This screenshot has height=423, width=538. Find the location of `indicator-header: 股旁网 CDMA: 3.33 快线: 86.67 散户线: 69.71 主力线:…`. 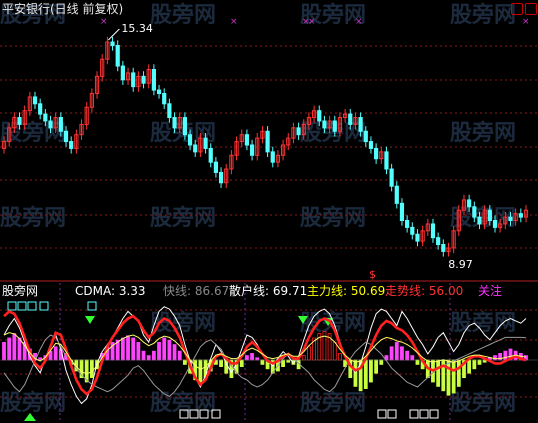

indicator-header: 股旁网 CDMA: 3.33 快线: 86.67 散户线: 69.71 主力线:… is located at coordinates (269, 291).